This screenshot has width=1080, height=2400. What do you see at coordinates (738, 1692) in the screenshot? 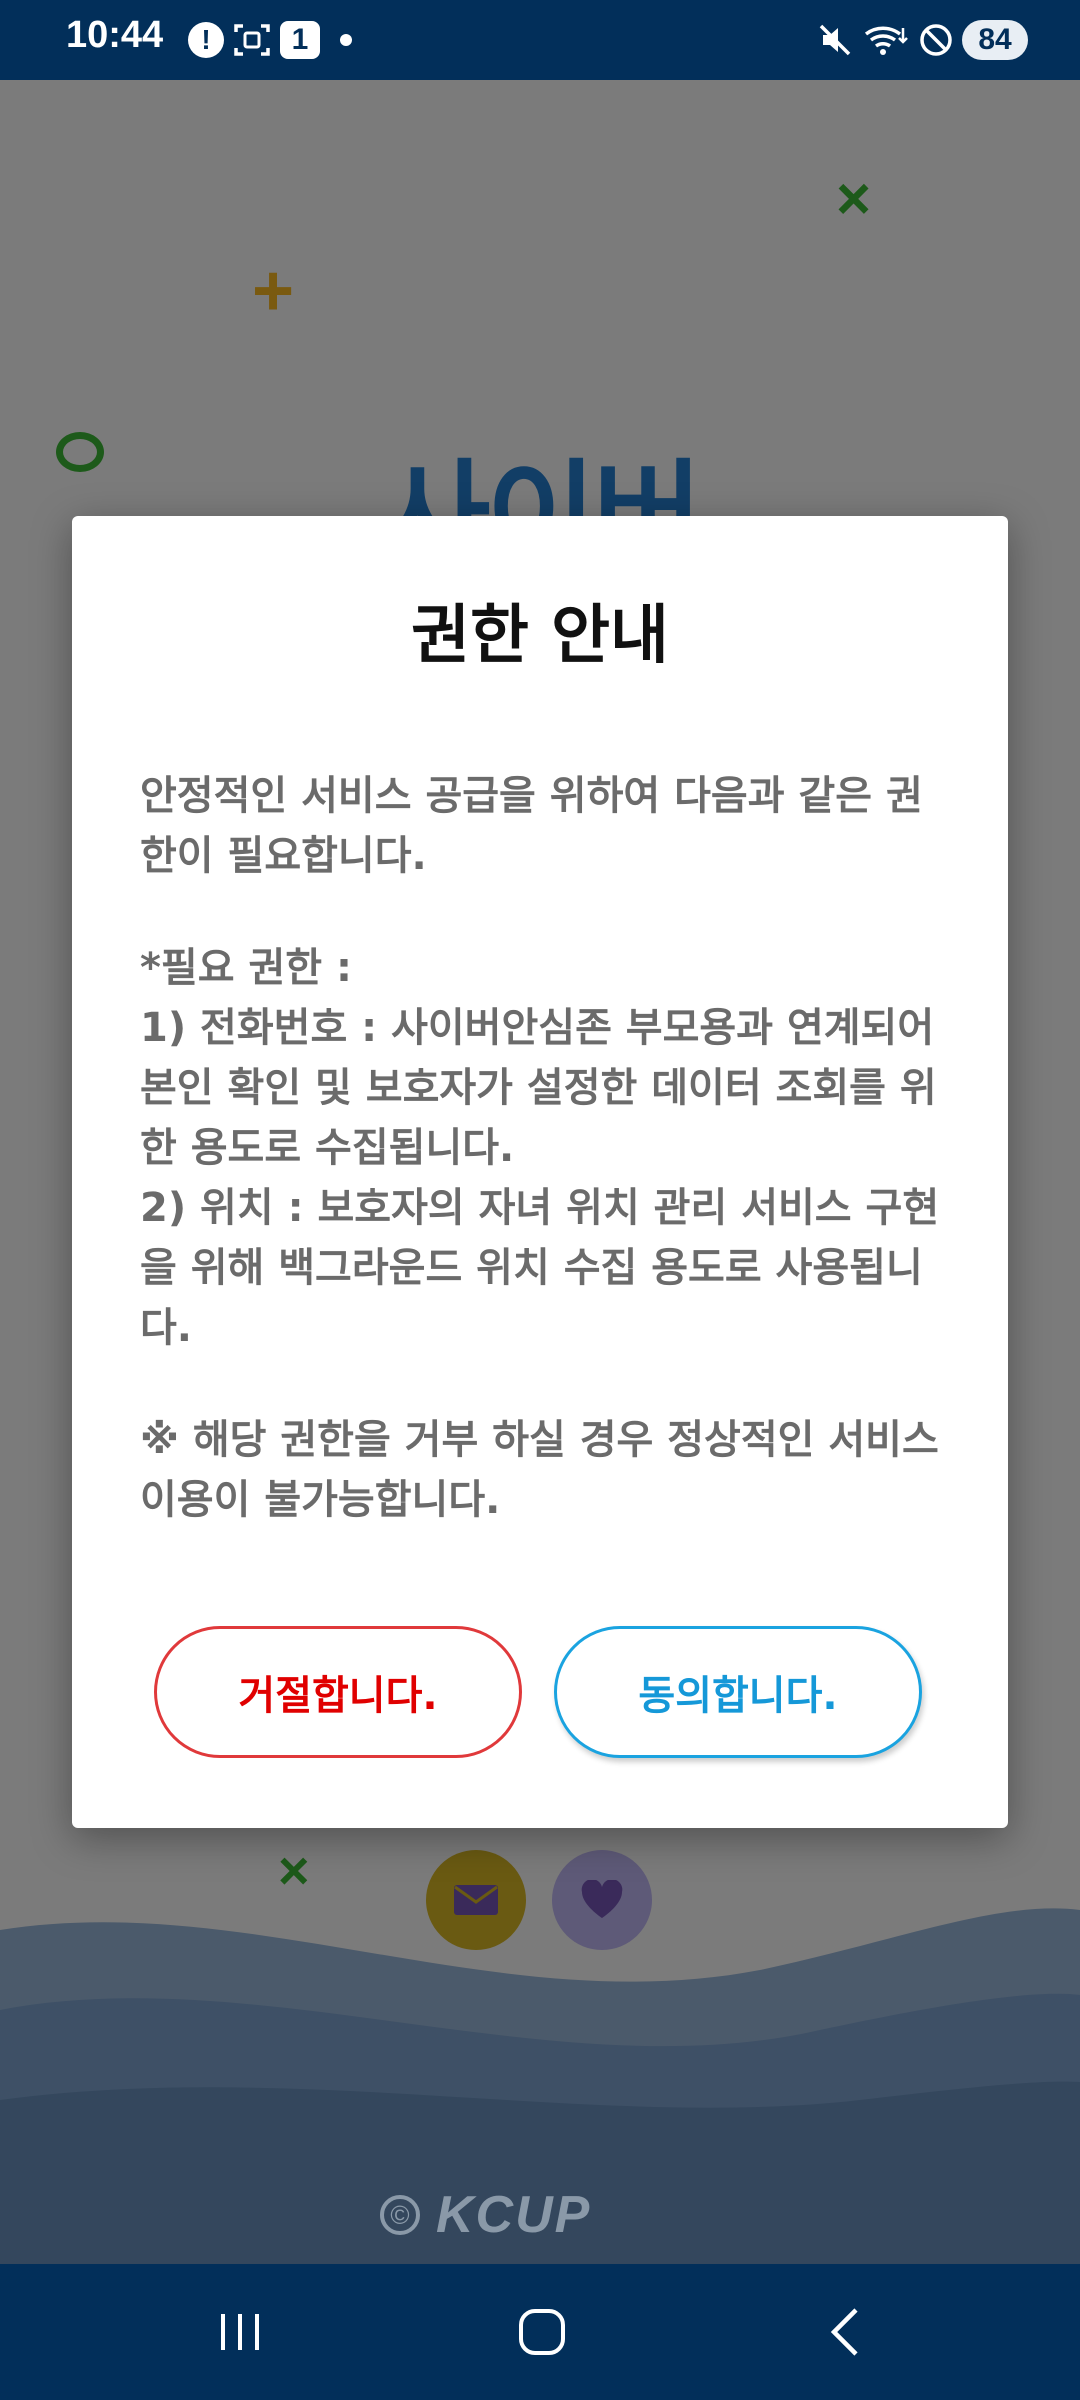
I see `agree-button: 동의합니다.` at bounding box center [738, 1692].